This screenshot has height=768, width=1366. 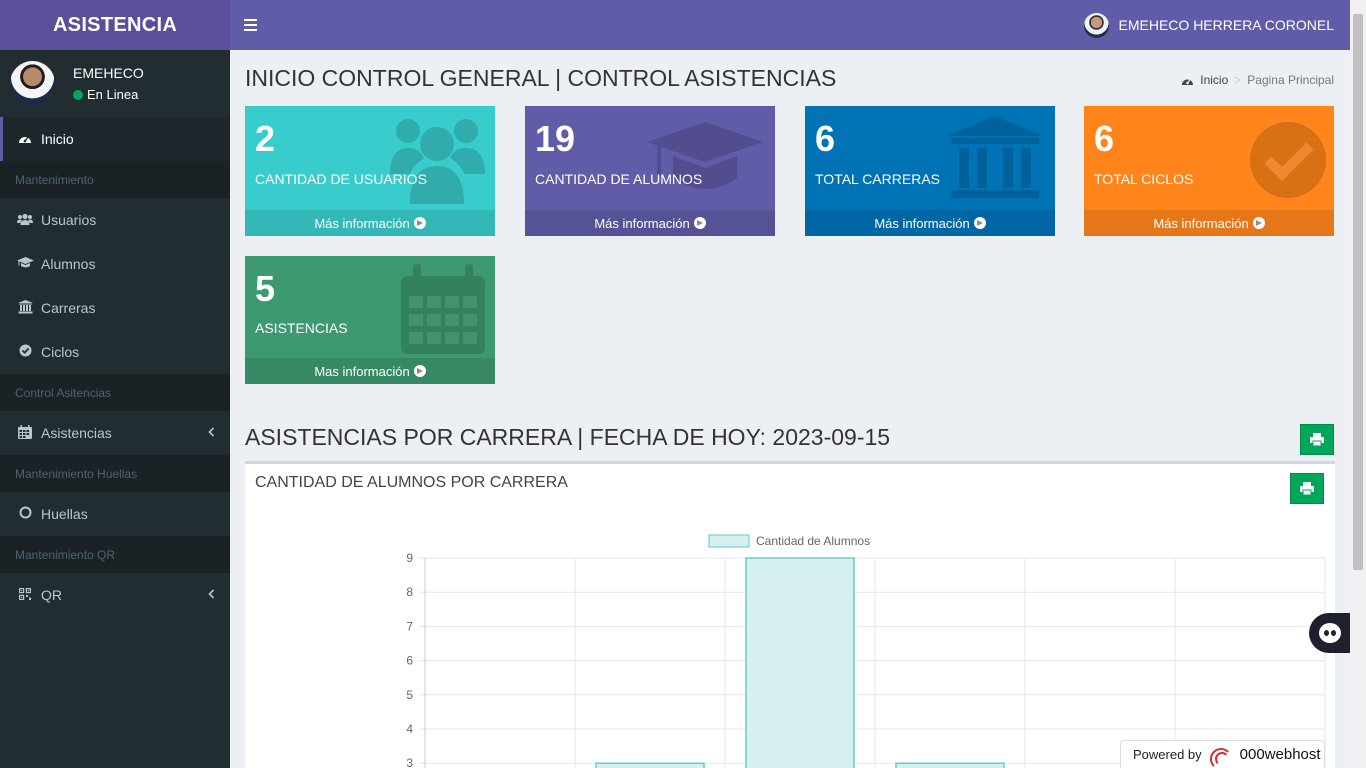 What do you see at coordinates (1209, 171) in the screenshot?
I see `stat-box-ciclos: 6 TOTAL CICLOS Más información` at bounding box center [1209, 171].